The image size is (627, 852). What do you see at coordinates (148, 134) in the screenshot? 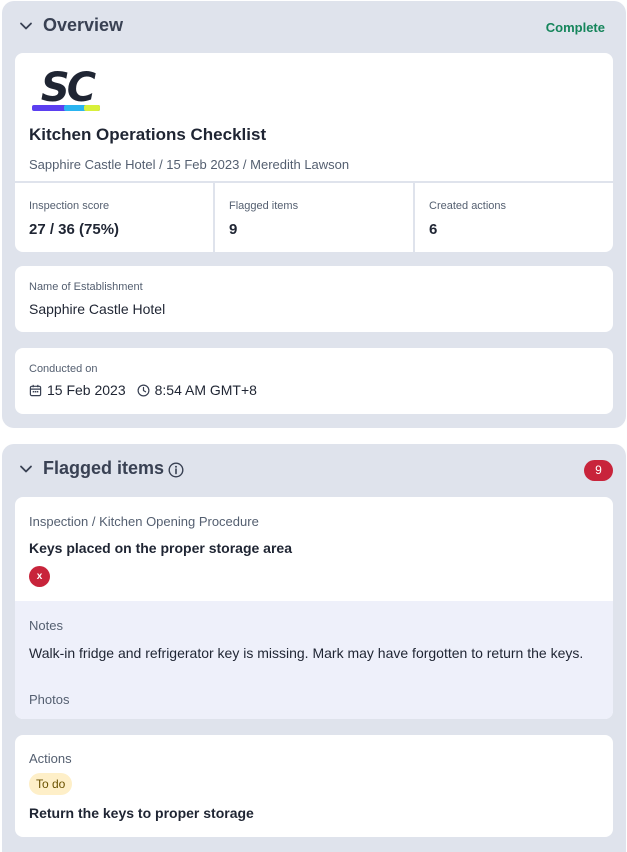
I see `document-title: Kitchen Operations Checklist` at bounding box center [148, 134].